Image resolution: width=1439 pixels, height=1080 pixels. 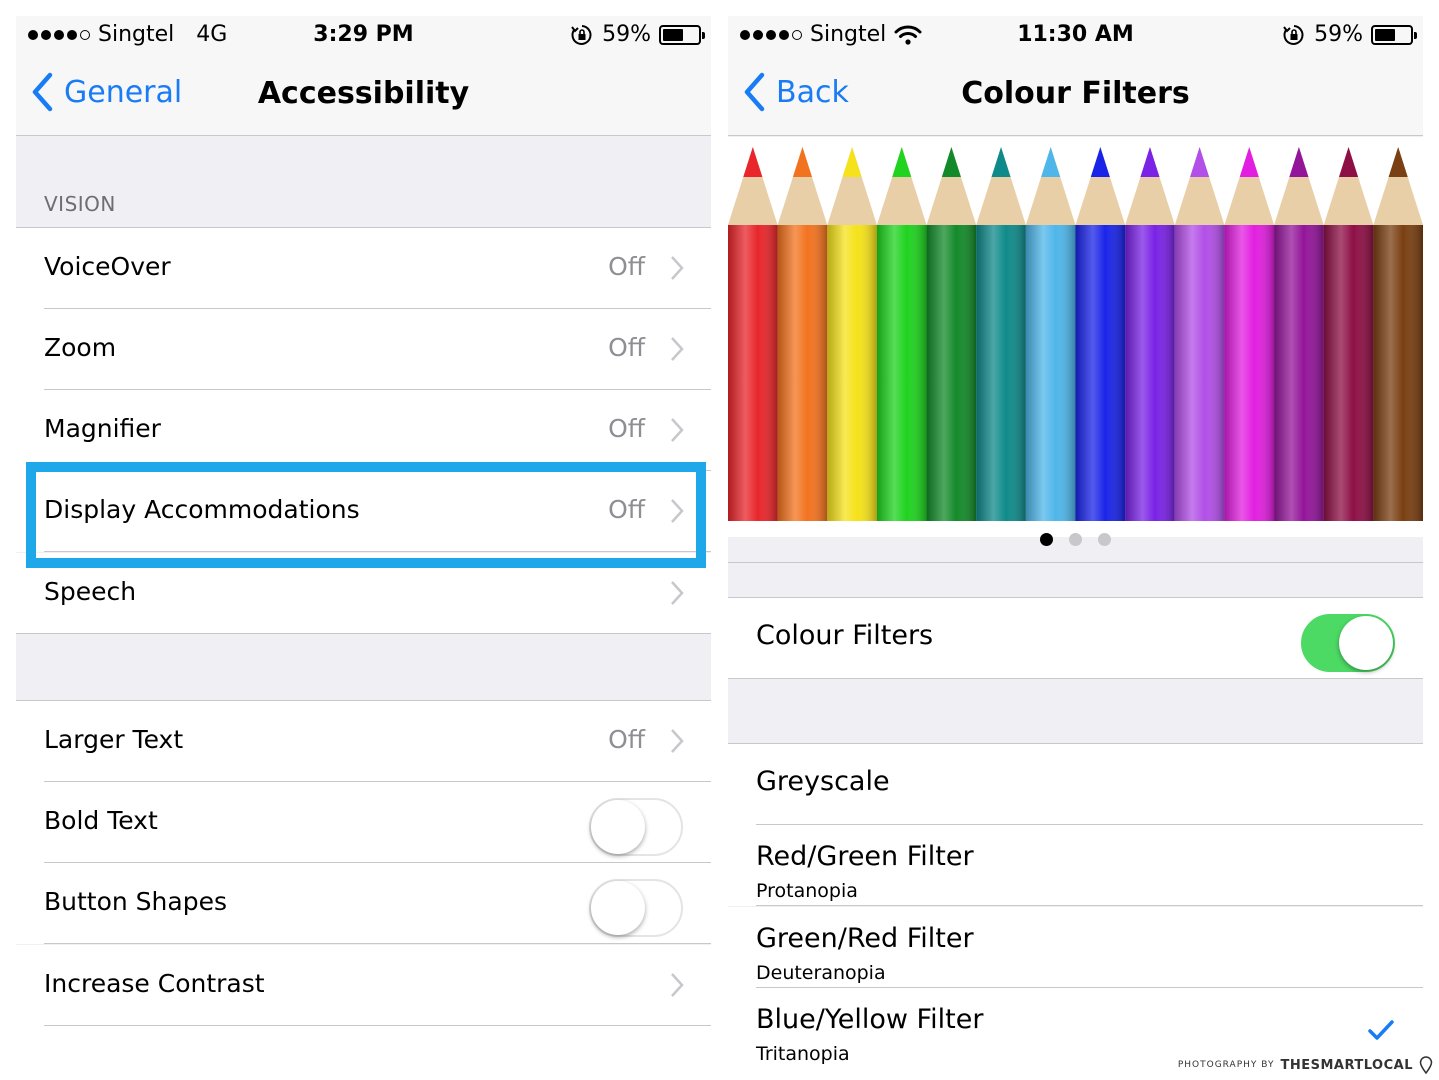 What do you see at coordinates (363, 430) in the screenshot?
I see `row-magnifier: Magnifier Off` at bounding box center [363, 430].